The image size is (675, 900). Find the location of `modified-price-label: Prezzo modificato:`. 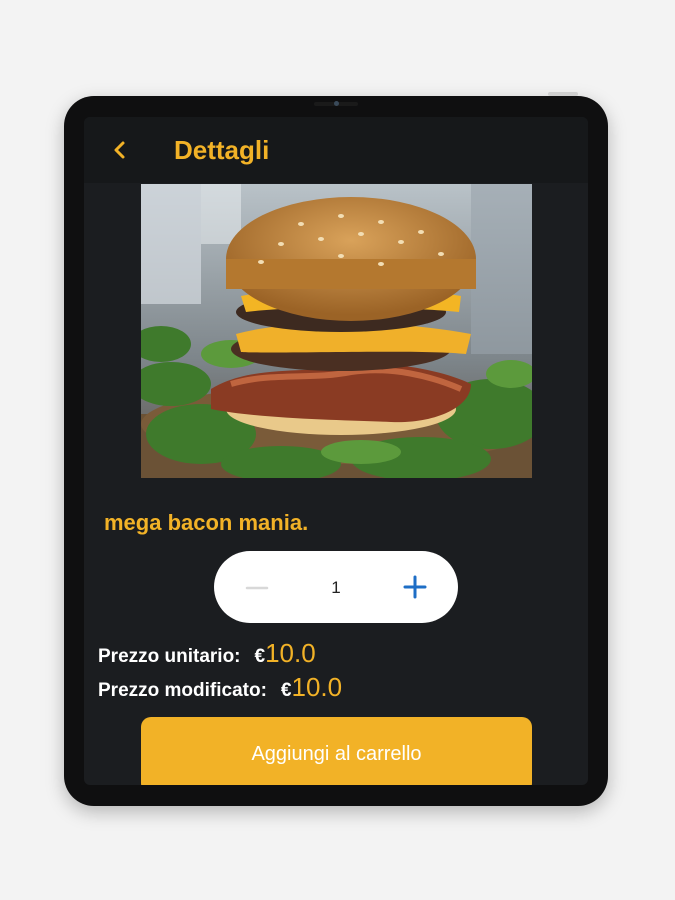

modified-price-label: Prezzo modificato: is located at coordinates (182, 690).